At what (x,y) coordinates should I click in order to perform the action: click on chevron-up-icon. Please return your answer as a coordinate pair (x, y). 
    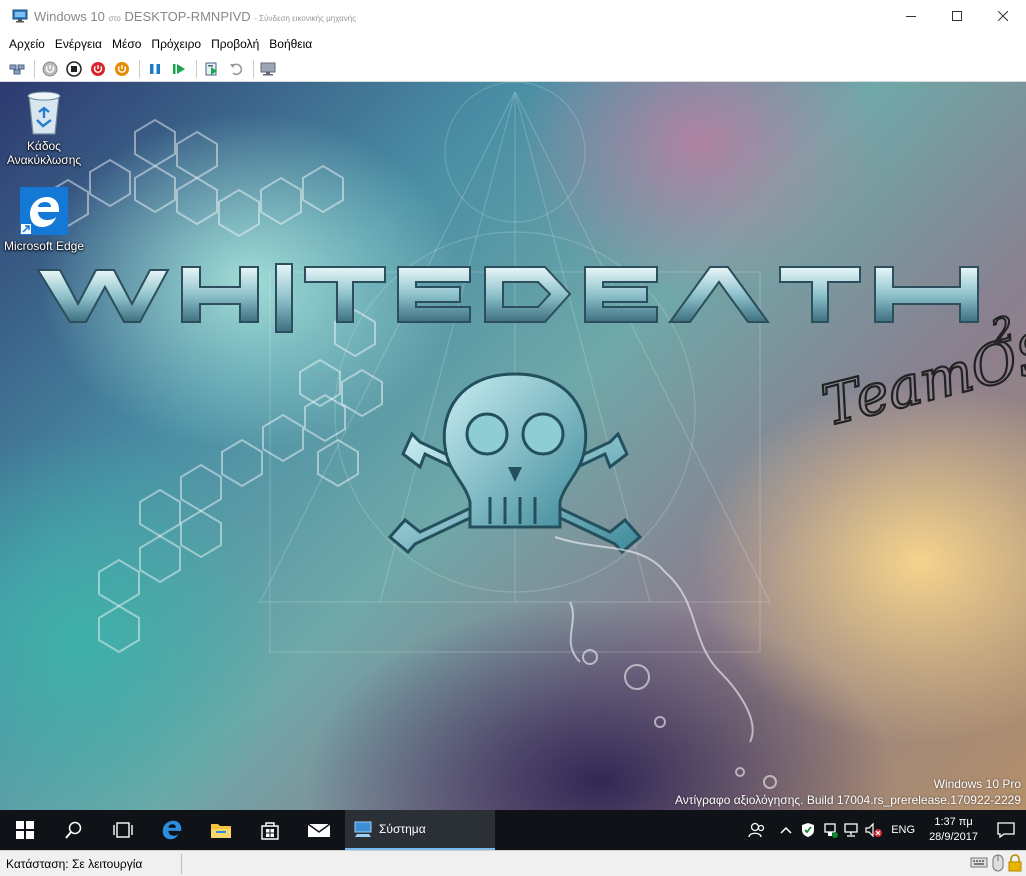
    Looking at the image, I should click on (786, 830).